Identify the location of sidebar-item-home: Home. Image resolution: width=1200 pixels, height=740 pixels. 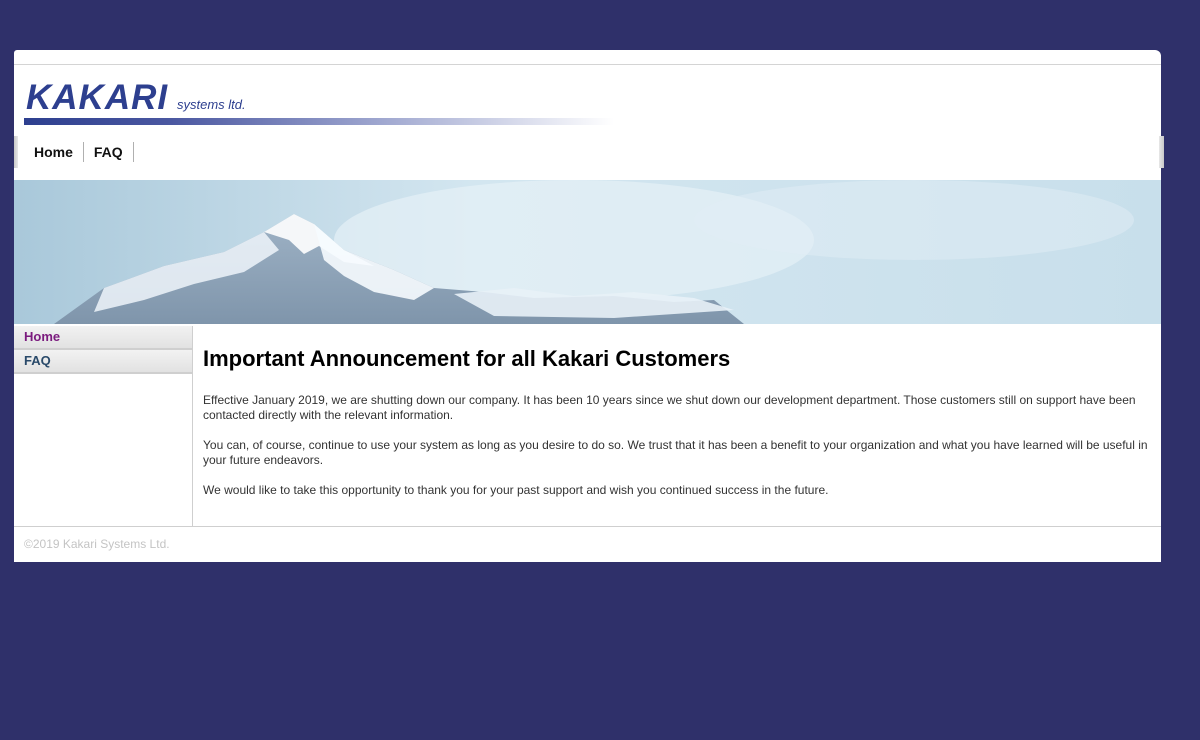
(103, 338).